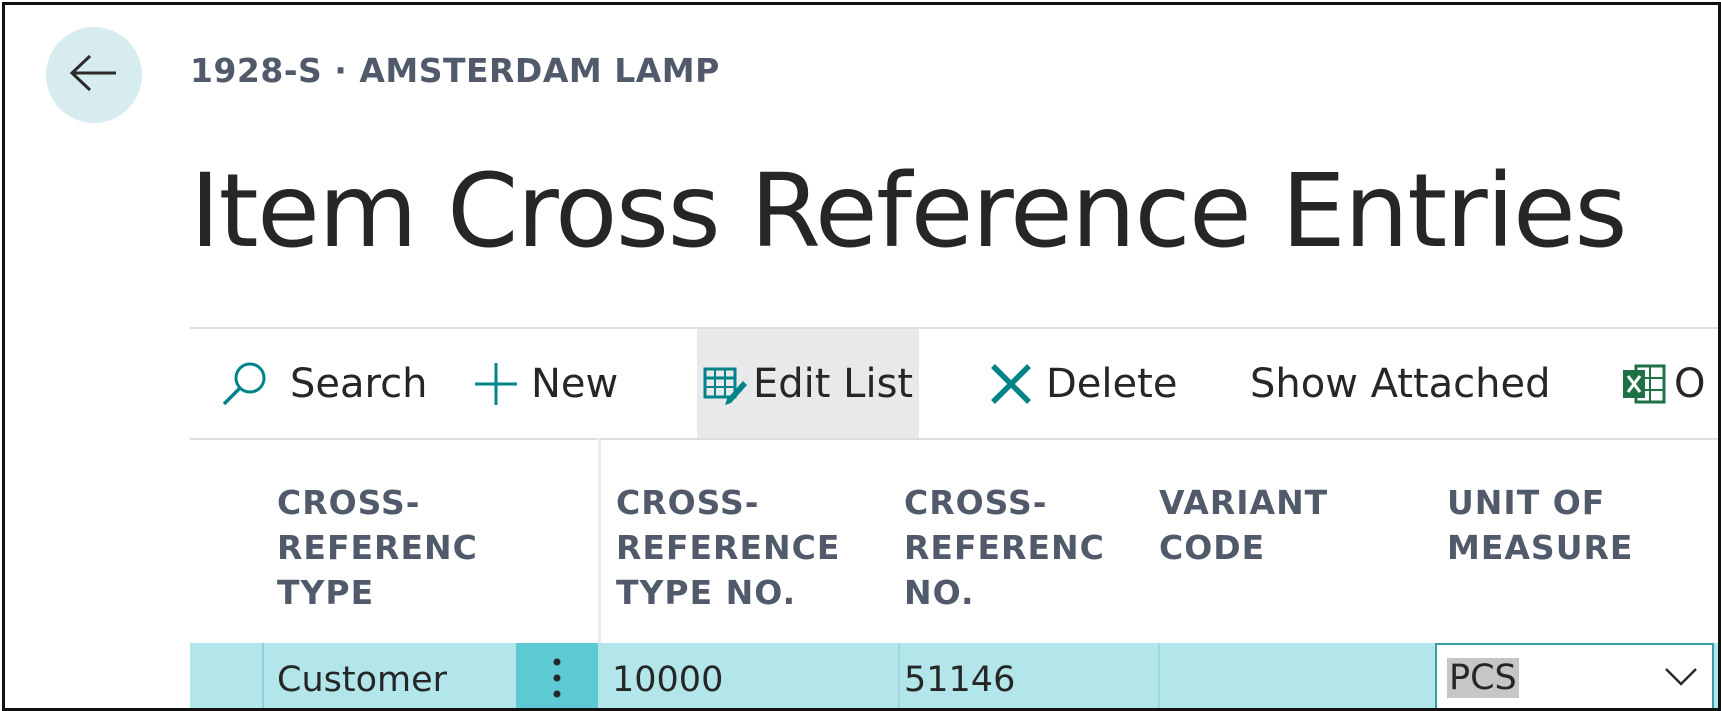 This screenshot has width=1721, height=711. Describe the element at coordinates (1483, 678) in the screenshot. I see `unit-of-measure-value: PCS` at that location.